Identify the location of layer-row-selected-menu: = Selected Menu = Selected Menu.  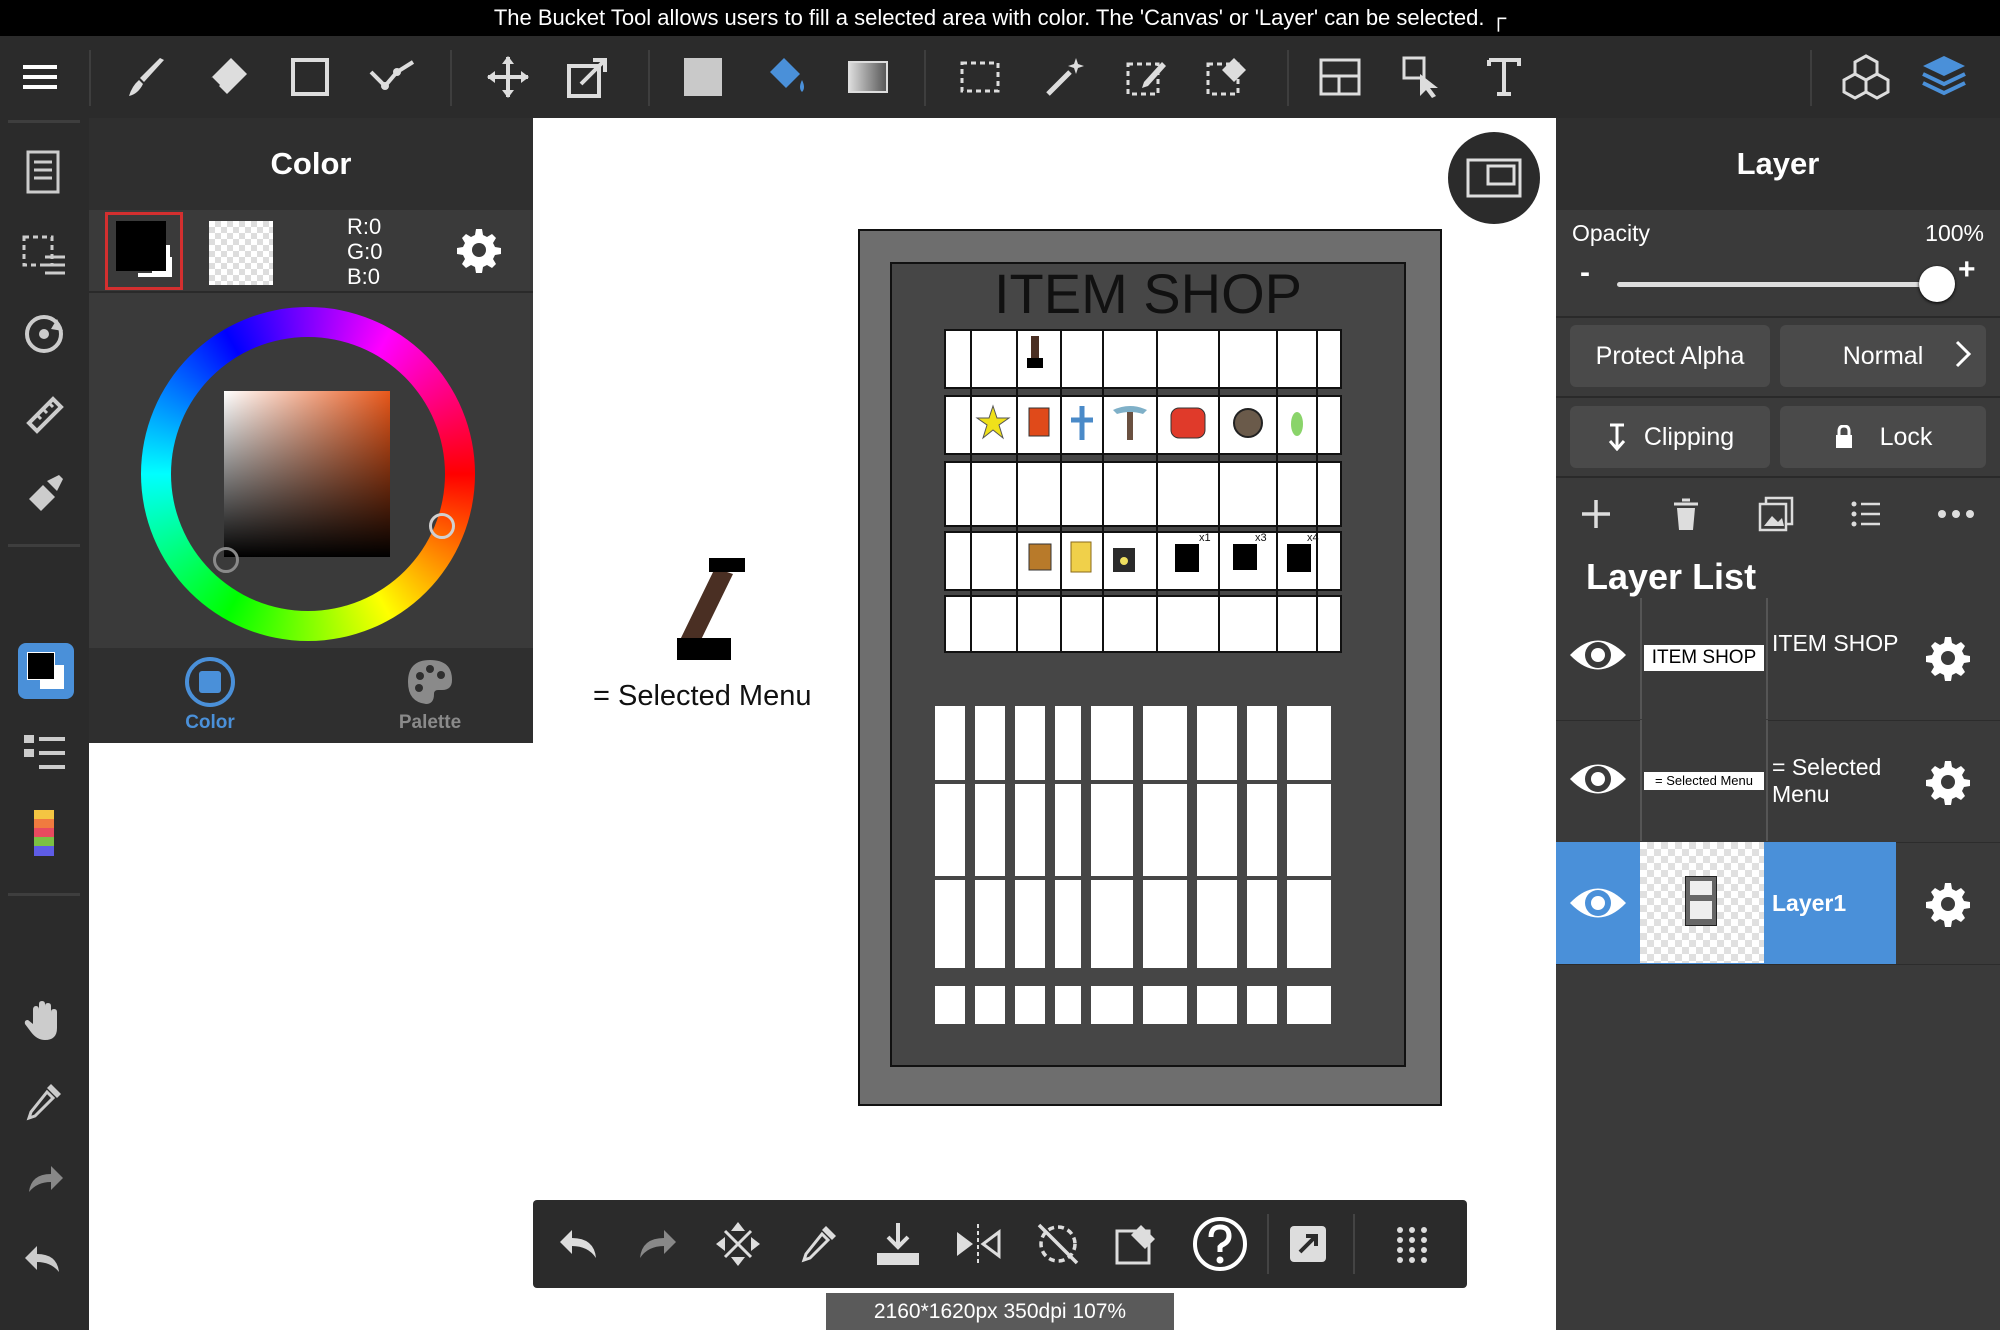
(1778, 781).